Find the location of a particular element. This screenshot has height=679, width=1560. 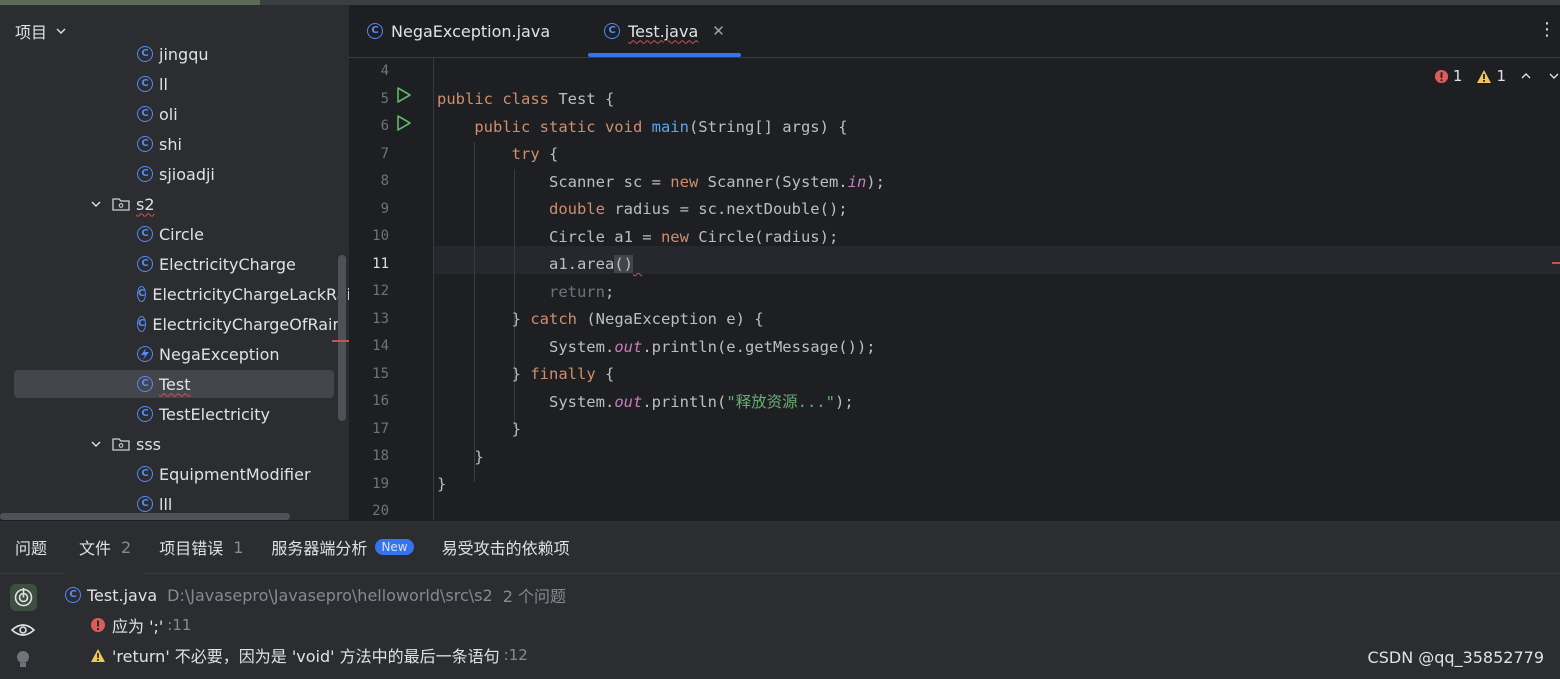

project-scrollbar-horizontal is located at coordinates (145, 516).